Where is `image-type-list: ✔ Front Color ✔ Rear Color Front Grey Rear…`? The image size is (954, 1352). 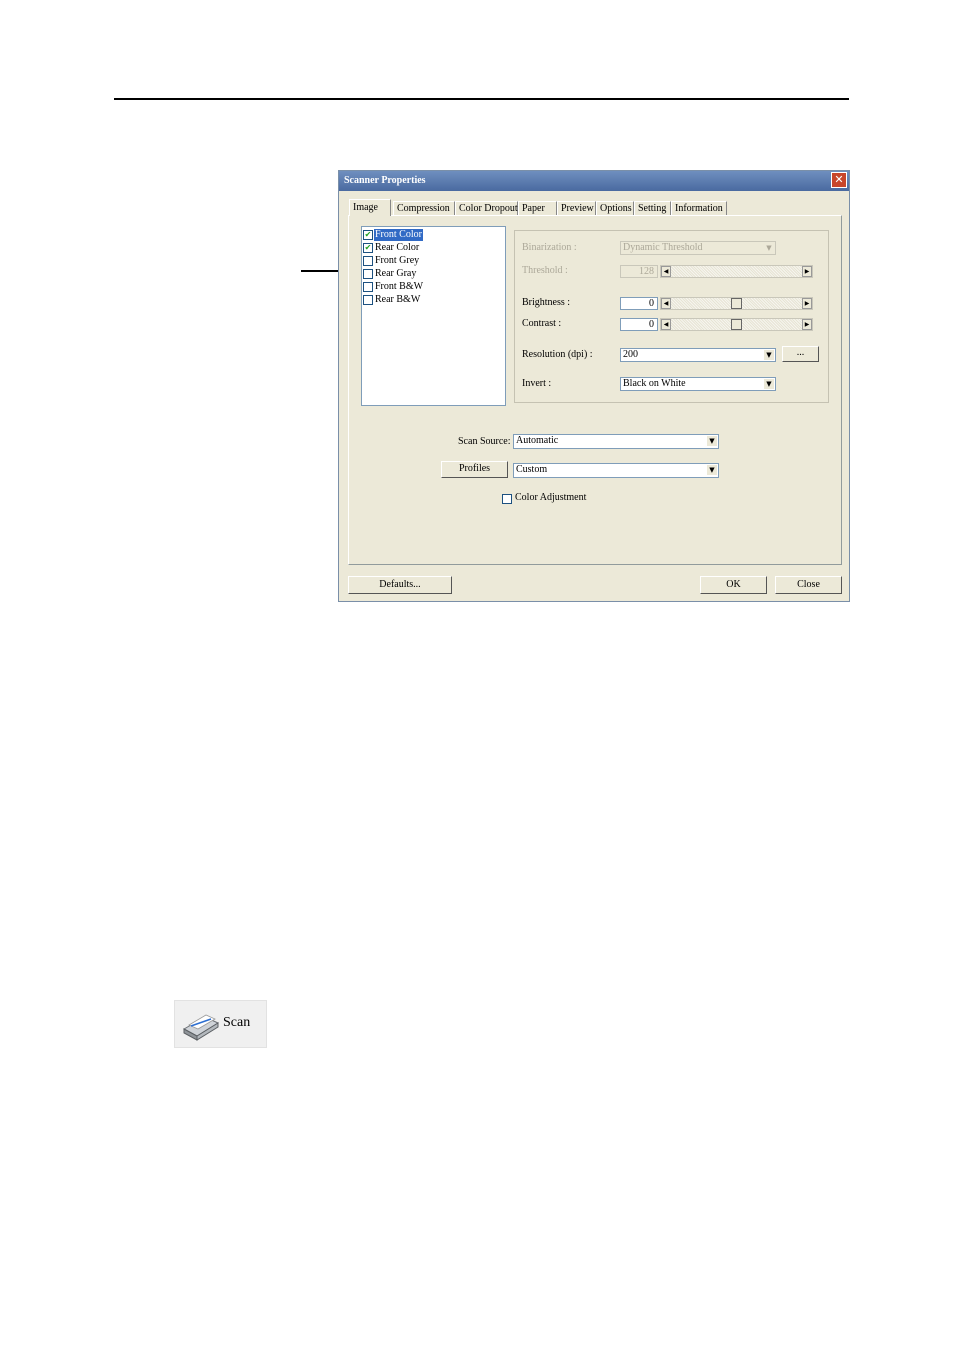
image-type-list: ✔ Front Color ✔ Rear Color Front Grey Rear… is located at coordinates (433, 316).